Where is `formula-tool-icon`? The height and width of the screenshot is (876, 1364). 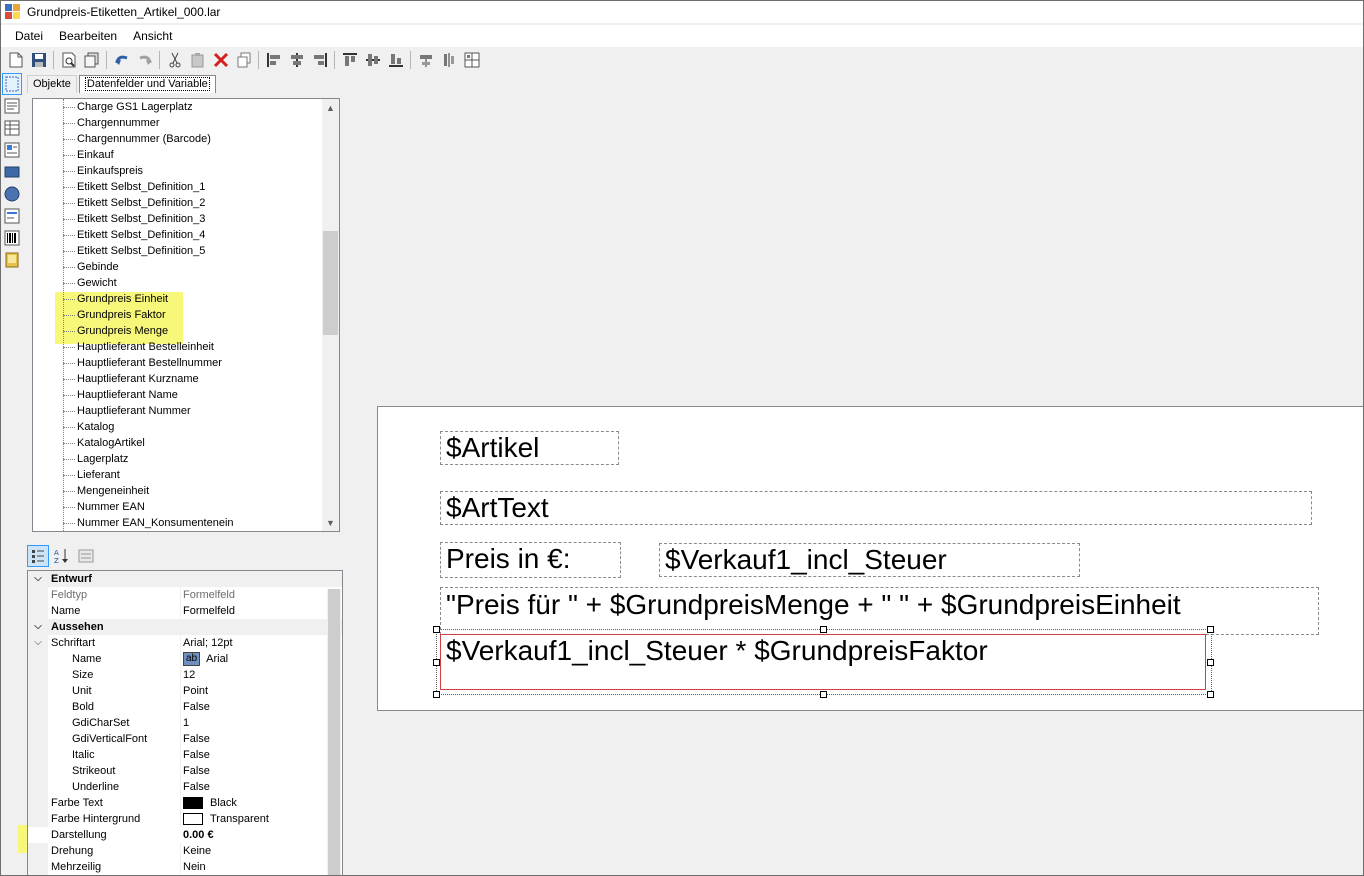
formula-tool-icon is located at coordinates (12, 216).